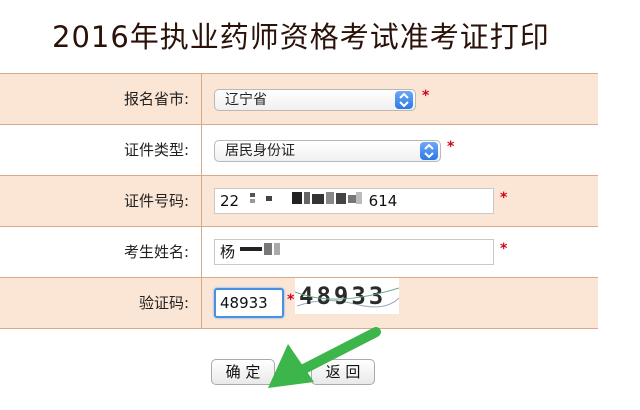  What do you see at coordinates (342, 296) in the screenshot?
I see `captcha-image-text: 48933` at bounding box center [342, 296].